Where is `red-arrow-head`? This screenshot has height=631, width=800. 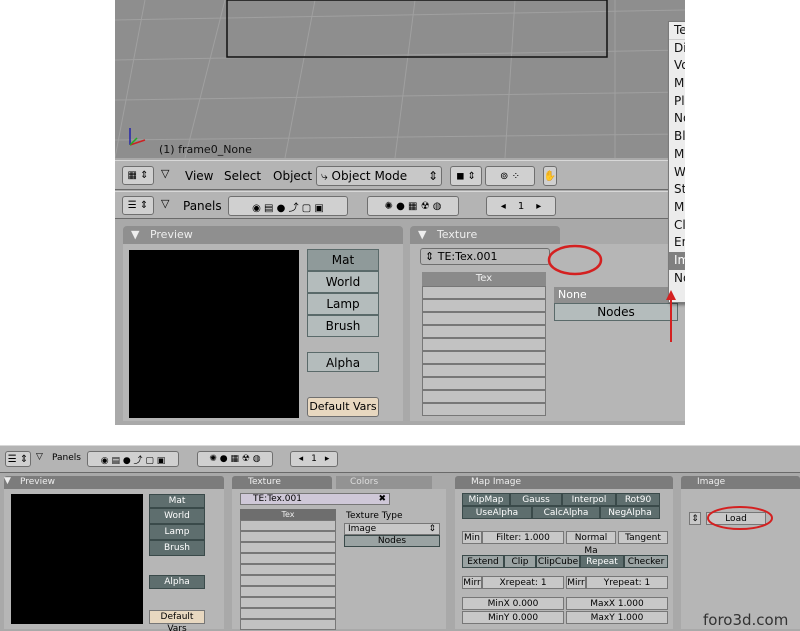 red-arrow-head is located at coordinates (671, 295).